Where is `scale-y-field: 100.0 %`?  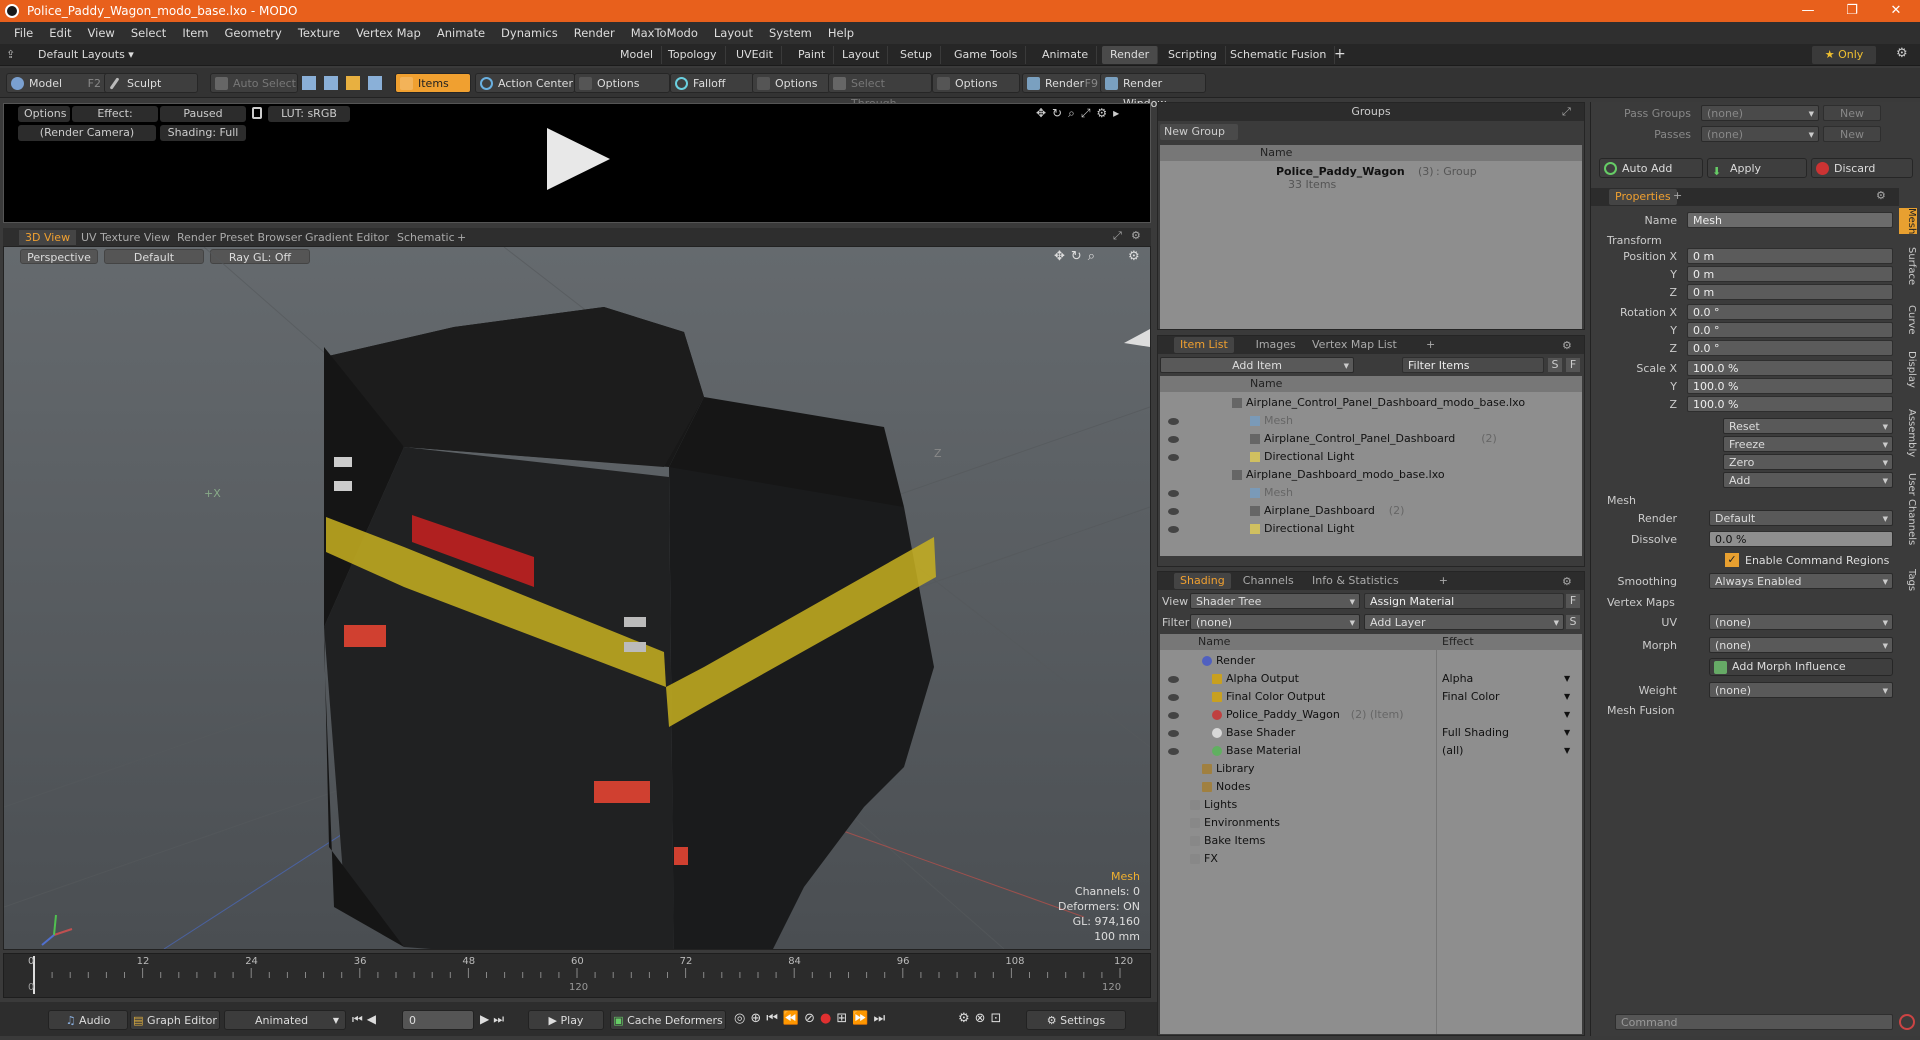
scale-y-field: 100.0 % is located at coordinates (1790, 386).